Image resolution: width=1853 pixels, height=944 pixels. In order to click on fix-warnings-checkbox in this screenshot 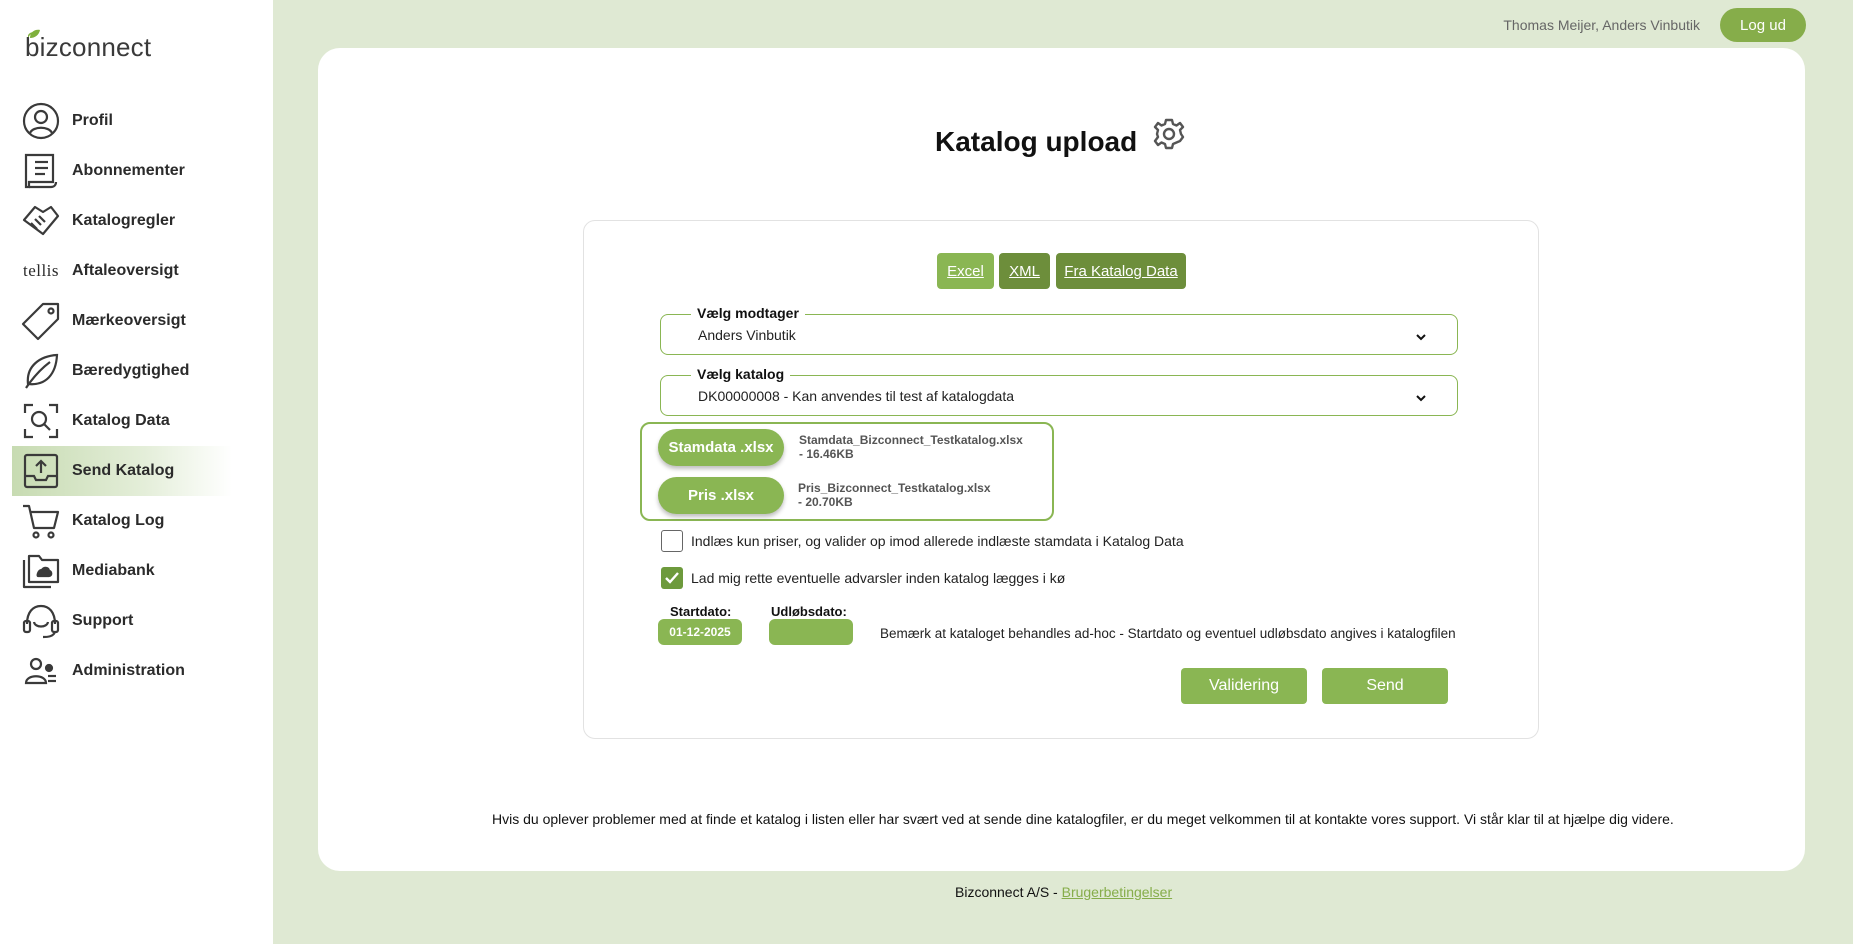, I will do `click(672, 578)`.